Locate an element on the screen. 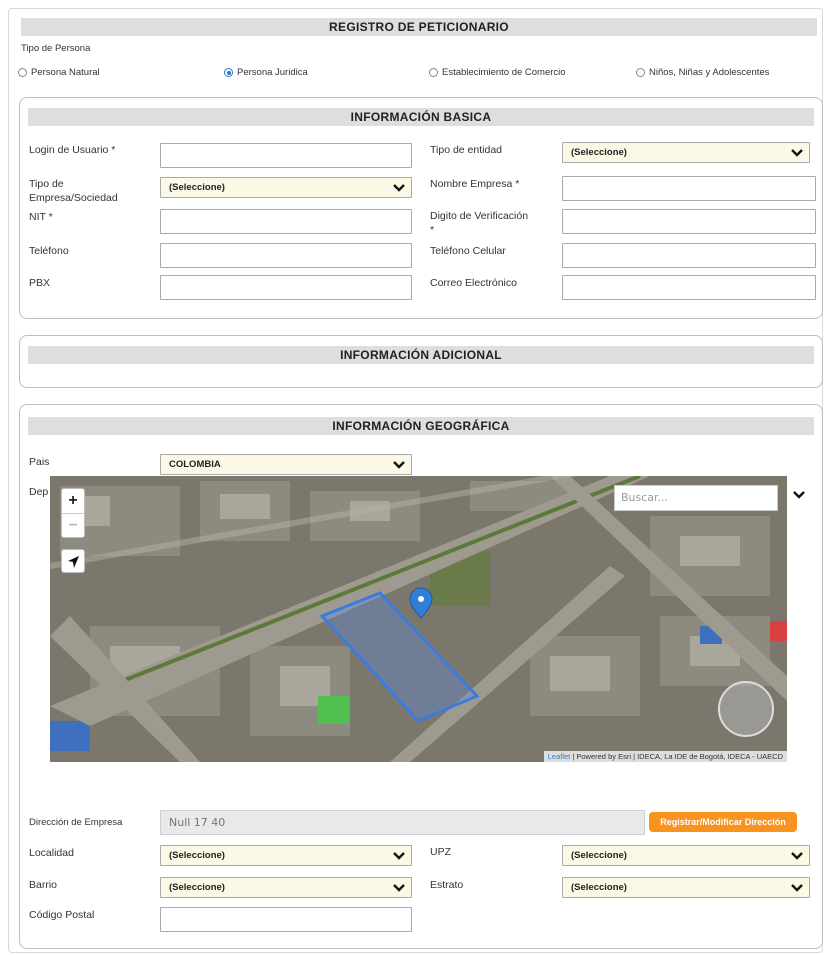  pbx-label: PBX is located at coordinates (40, 283).